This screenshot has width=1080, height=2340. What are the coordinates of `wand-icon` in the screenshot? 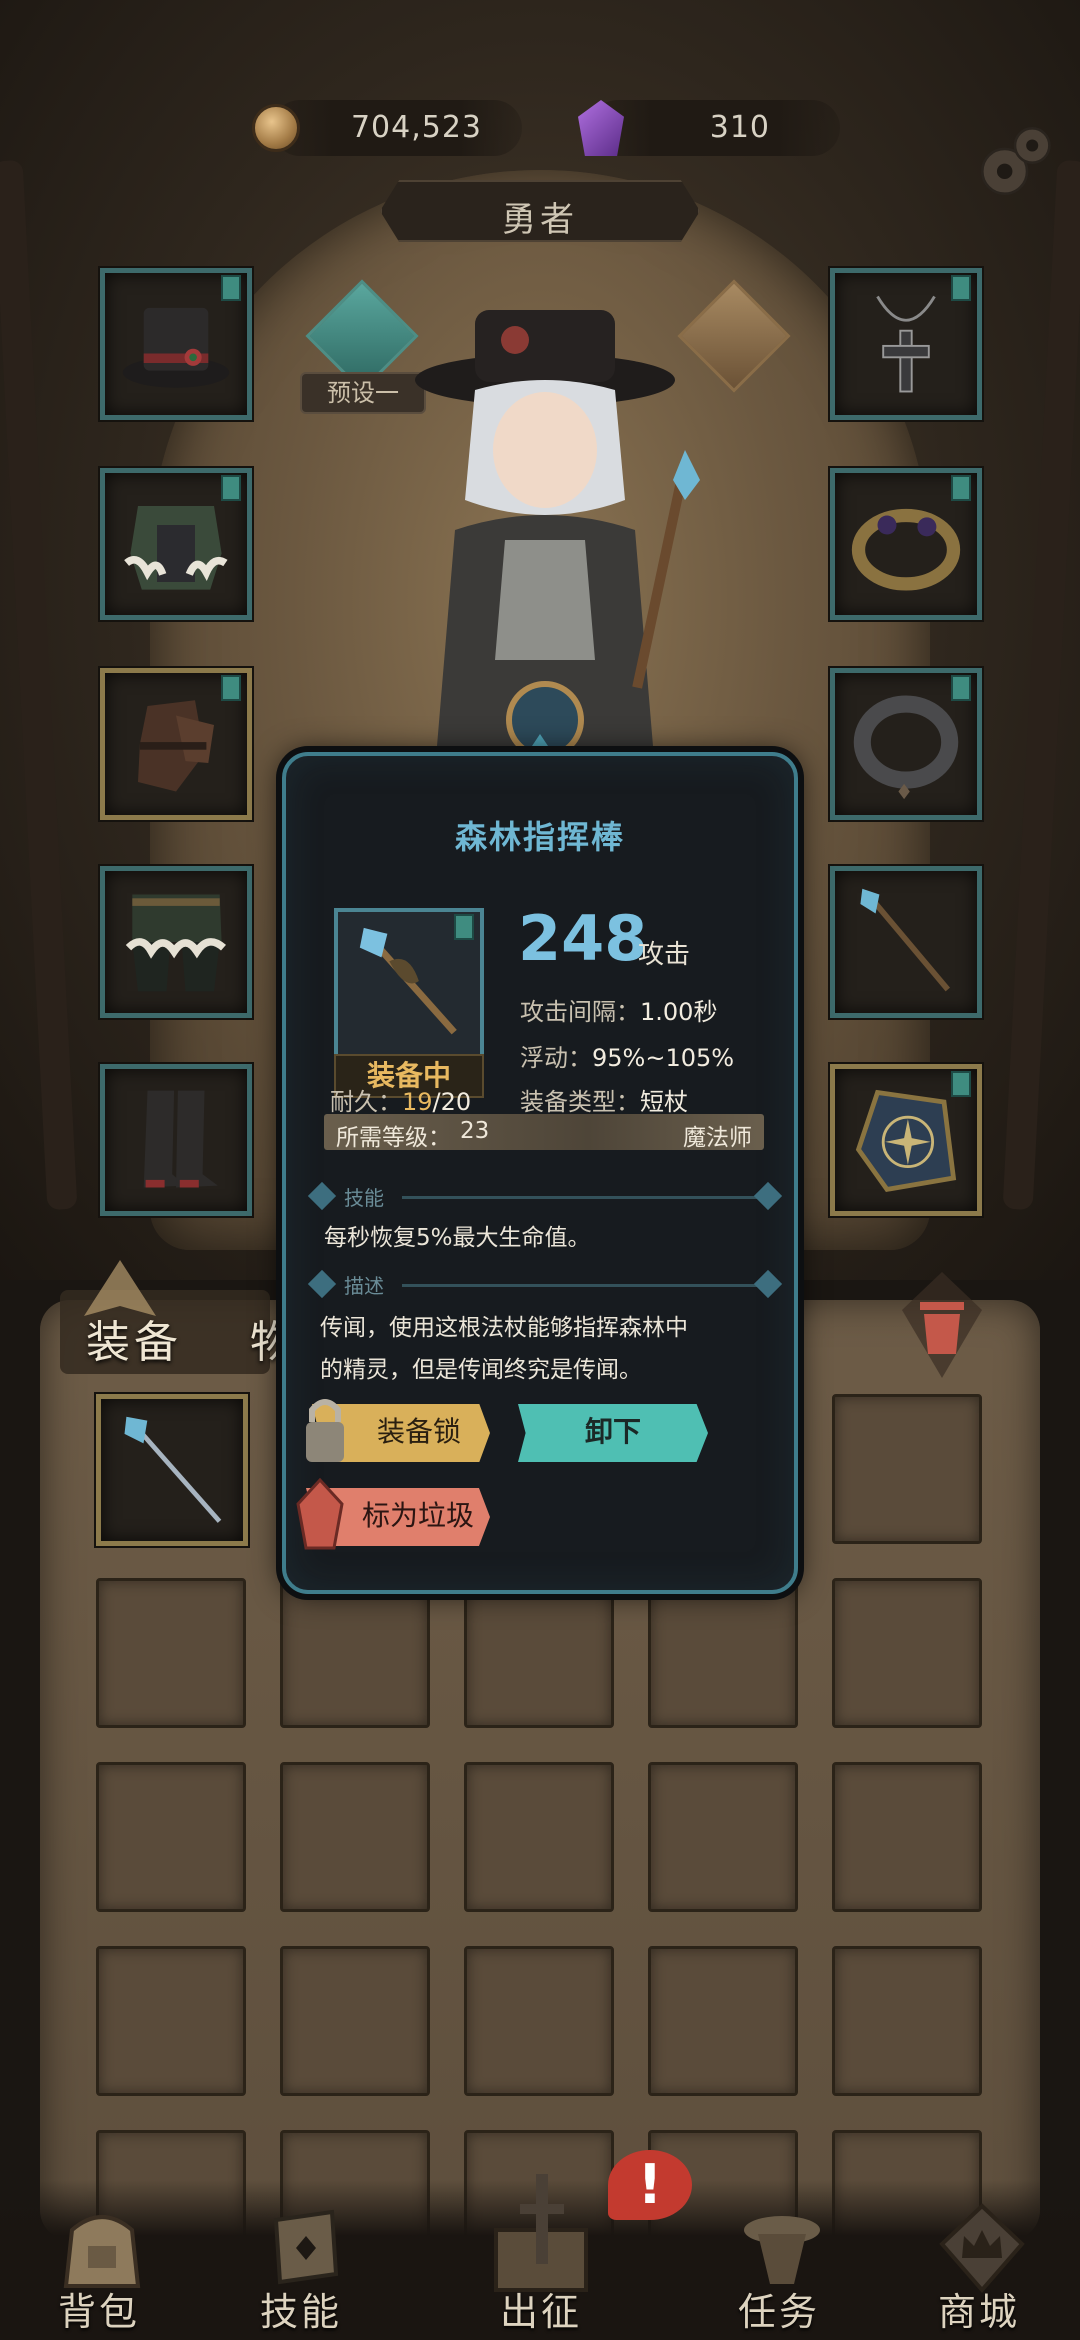 It's located at (905, 940).